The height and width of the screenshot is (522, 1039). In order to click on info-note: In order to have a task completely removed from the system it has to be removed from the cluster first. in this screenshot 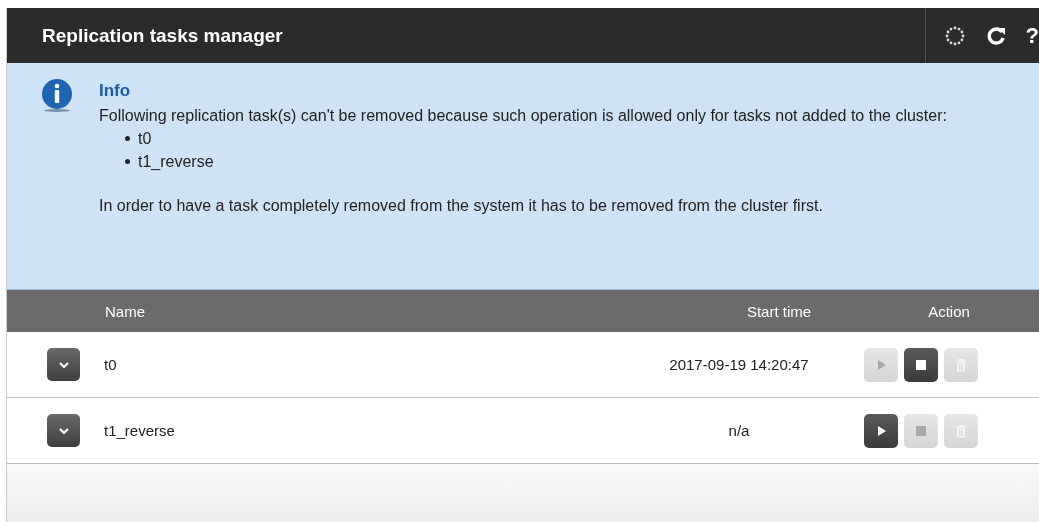, I will do `click(461, 206)`.